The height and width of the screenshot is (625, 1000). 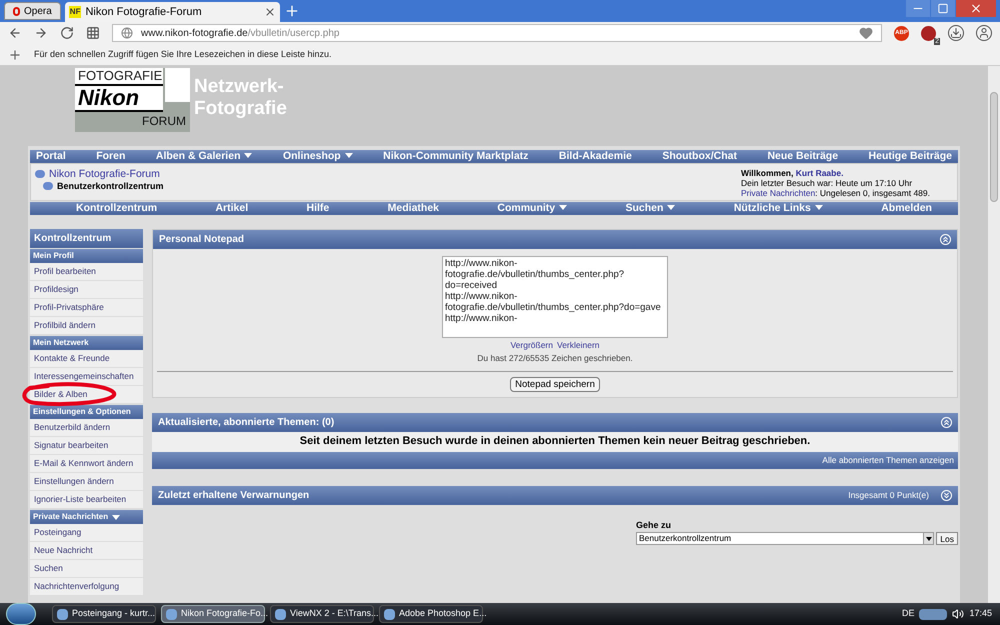 What do you see at coordinates (127, 33) in the screenshot?
I see `globe-icon` at bounding box center [127, 33].